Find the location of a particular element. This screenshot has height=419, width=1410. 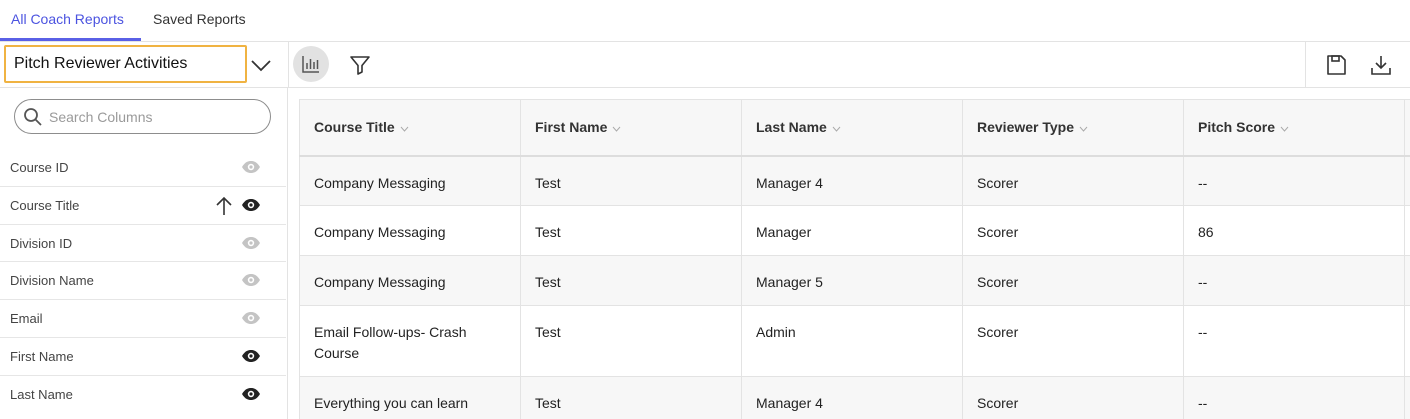

column-item-course-title: Course Title is located at coordinates (143, 206).